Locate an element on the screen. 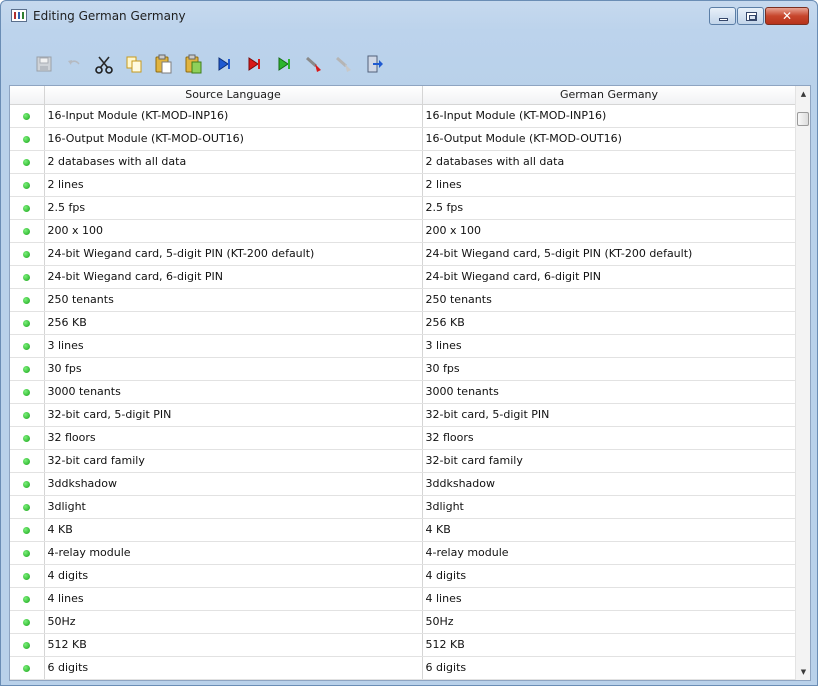 Image resolution: width=818 pixels, height=686 pixels. table-row: 3000 tenants 3000 tenants is located at coordinates (403, 392).